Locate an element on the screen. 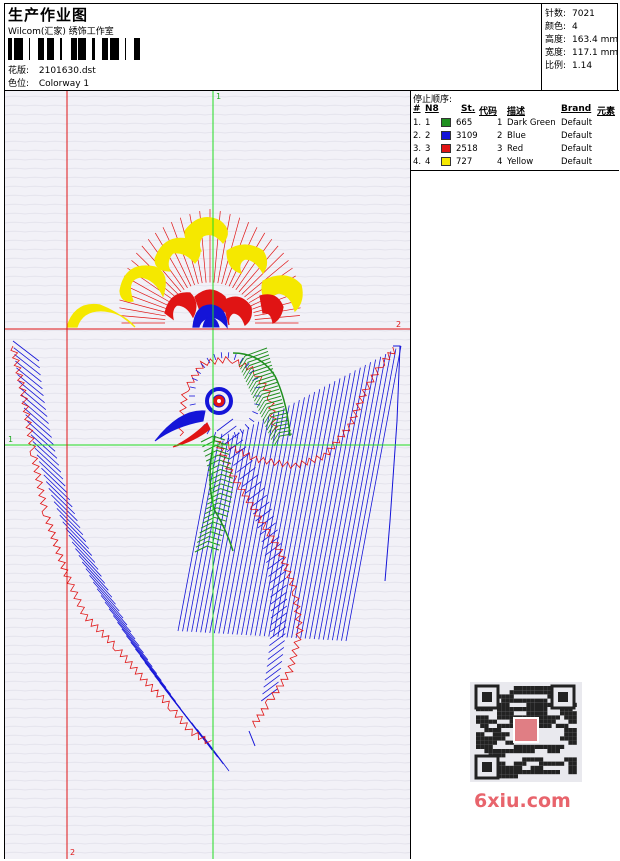  col-header-brand: Brand is located at coordinates (576, 109).